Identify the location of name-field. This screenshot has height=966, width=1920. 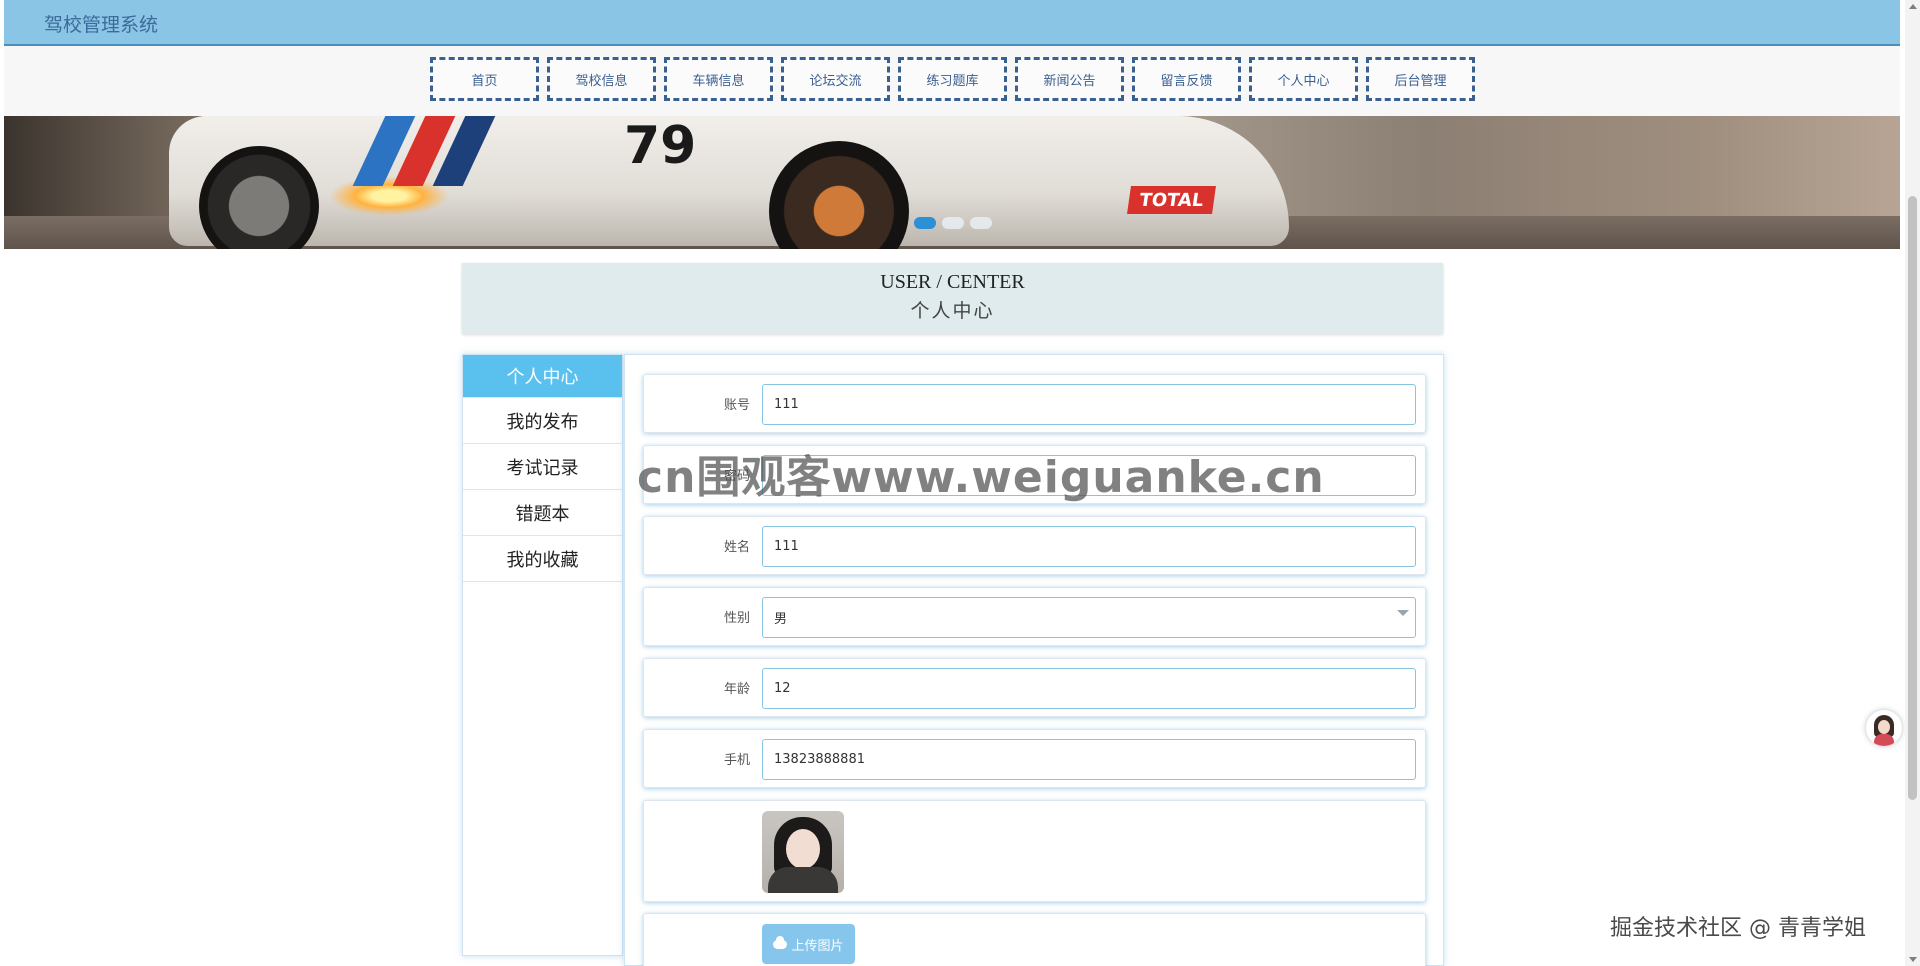
(1089, 546).